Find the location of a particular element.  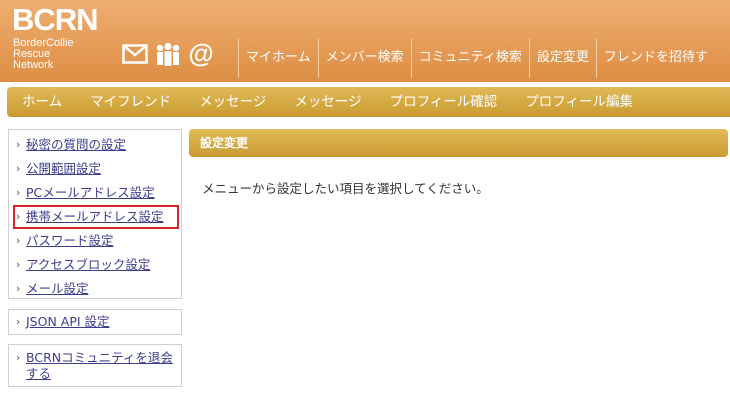

top-nav-community-search: コミュニティ検索 is located at coordinates (469, 58).